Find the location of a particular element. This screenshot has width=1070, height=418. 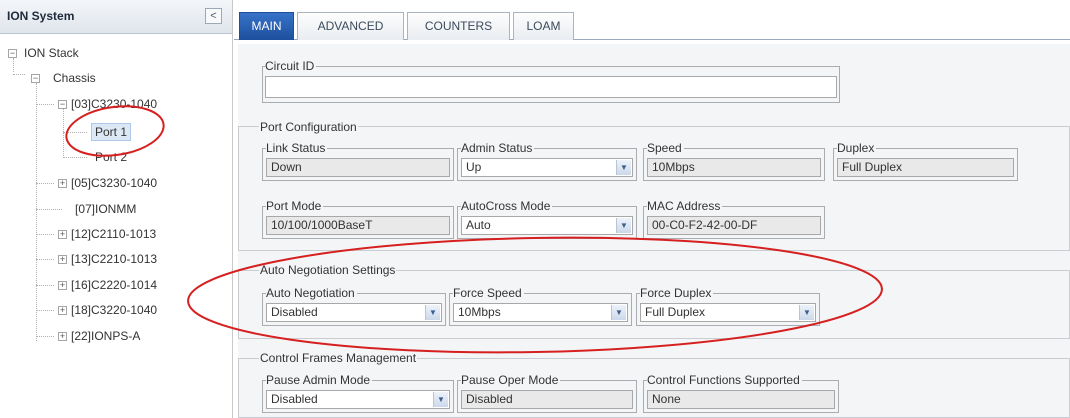

tree-node-label: [03]C3230-1040 is located at coordinates (114, 104).